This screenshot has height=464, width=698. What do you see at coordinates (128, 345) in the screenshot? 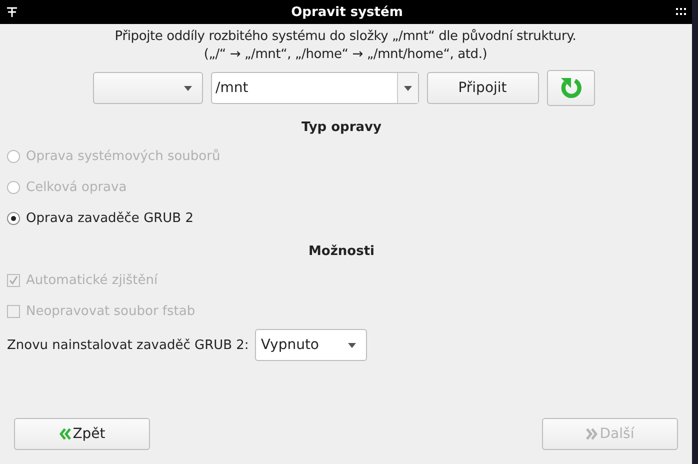
I see `reinstall-label: Znovu nainstalovat zavaděč GRUB 2:` at bounding box center [128, 345].